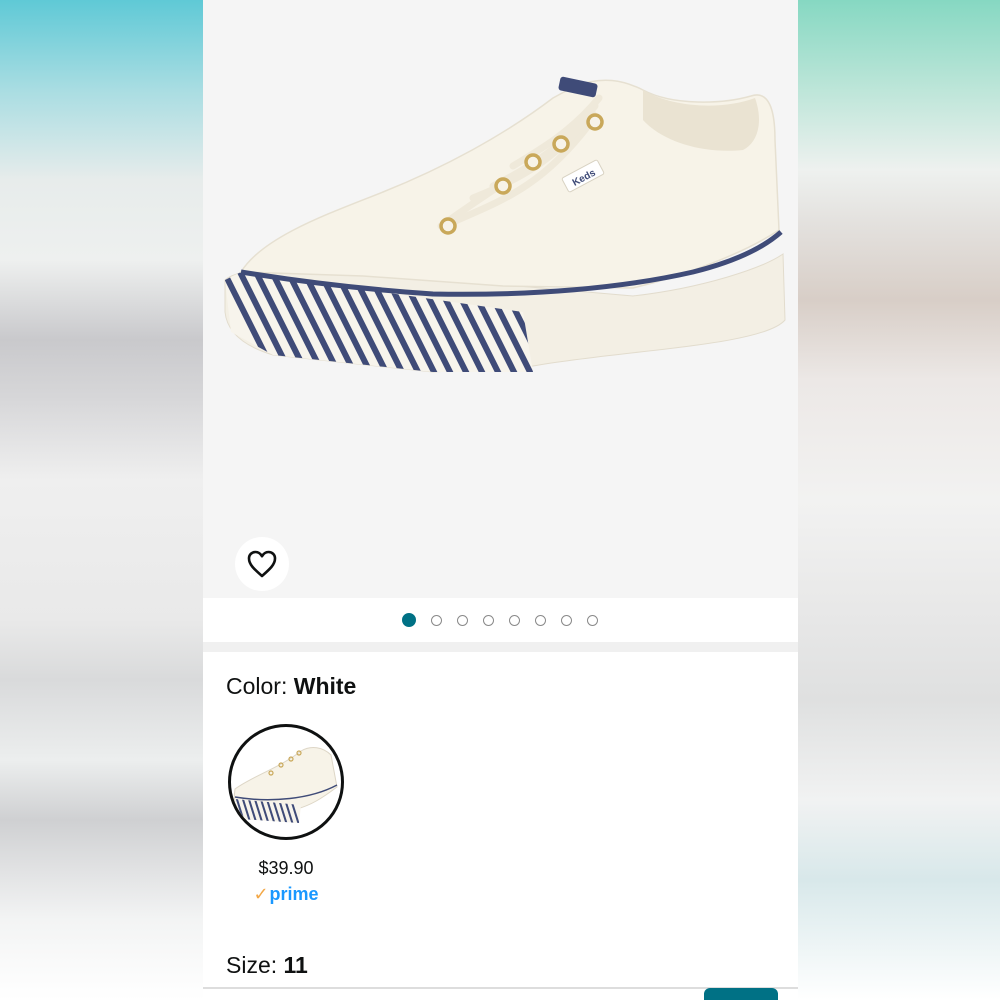 This screenshot has width=1000, height=1000. What do you see at coordinates (257, 686) in the screenshot?
I see `color-label: Color:` at bounding box center [257, 686].